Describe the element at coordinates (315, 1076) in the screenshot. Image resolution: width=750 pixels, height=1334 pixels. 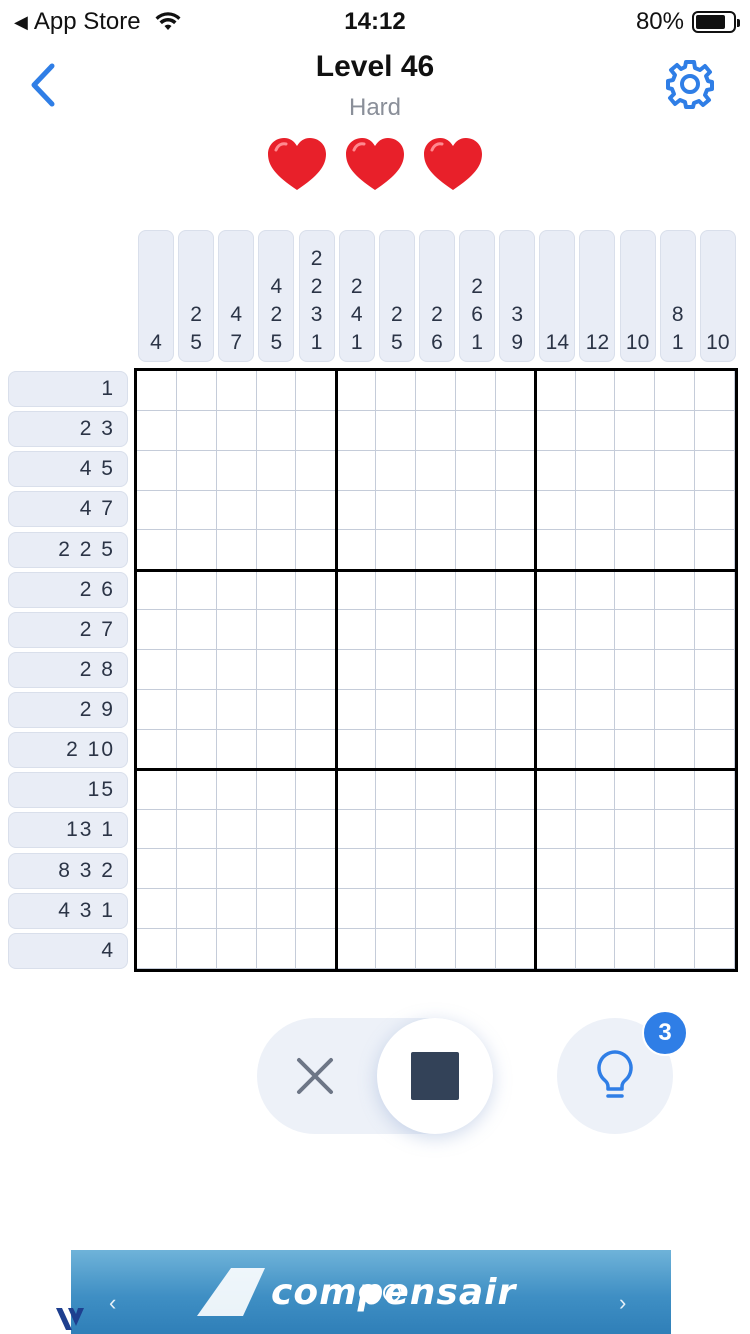
I see `cross-mode-button` at that location.